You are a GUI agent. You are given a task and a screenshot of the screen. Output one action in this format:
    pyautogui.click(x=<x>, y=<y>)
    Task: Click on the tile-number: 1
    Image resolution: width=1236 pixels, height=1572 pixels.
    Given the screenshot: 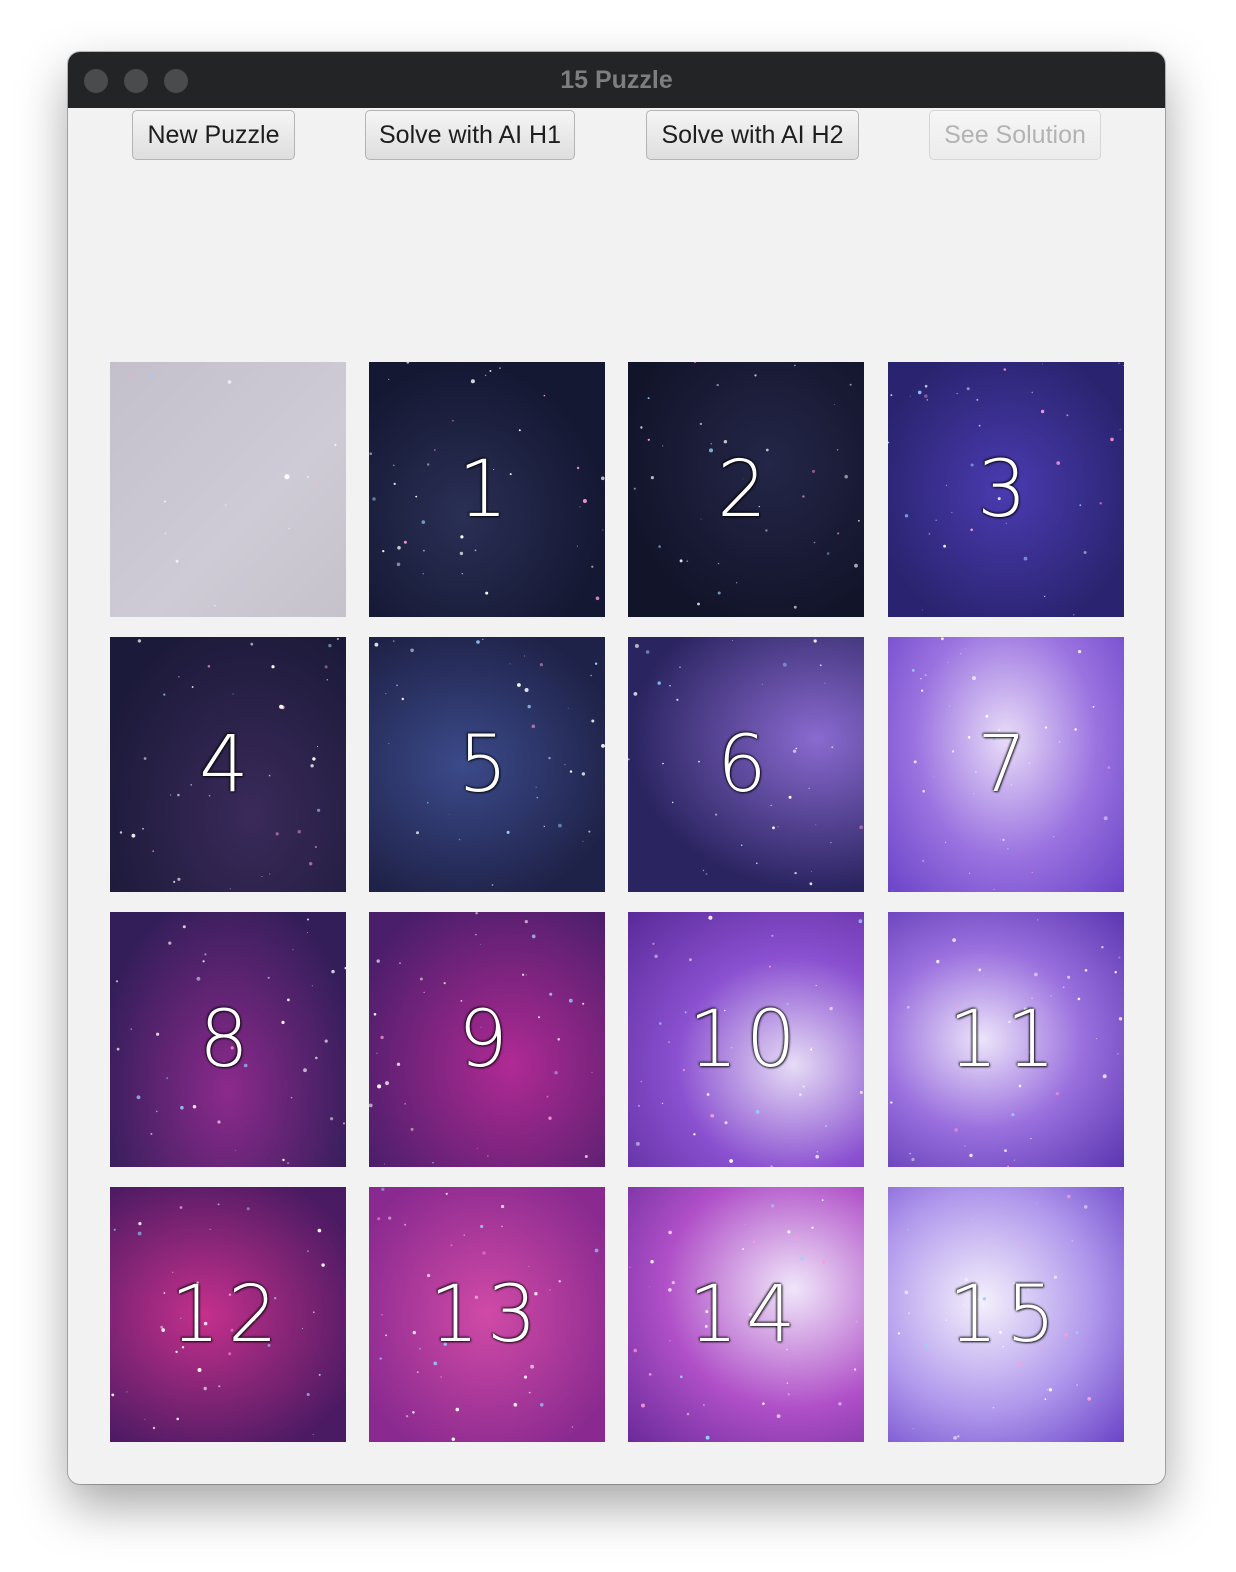 What is the action you would take?
    pyautogui.click(x=487, y=489)
    